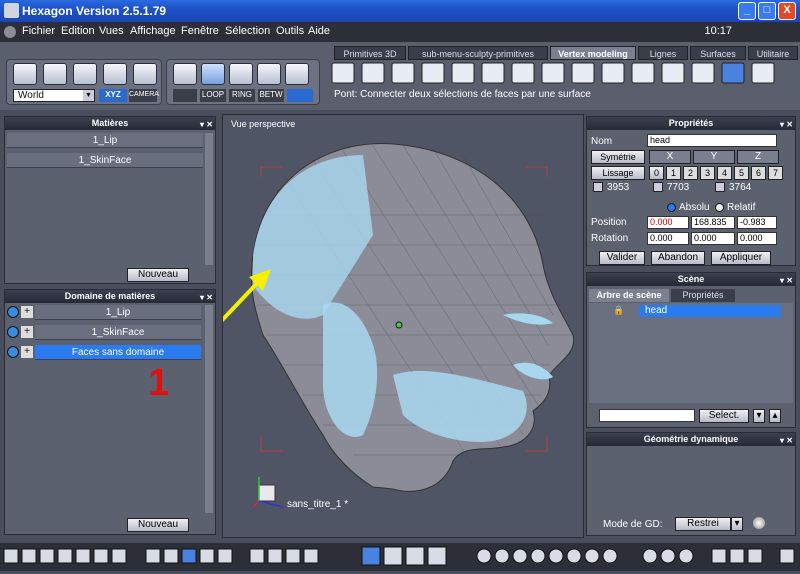 Image resolution: width=800 pixels, height=574 pixels. Describe the element at coordinates (297, 74) in the screenshot. I see `select-auto-icon` at that location.